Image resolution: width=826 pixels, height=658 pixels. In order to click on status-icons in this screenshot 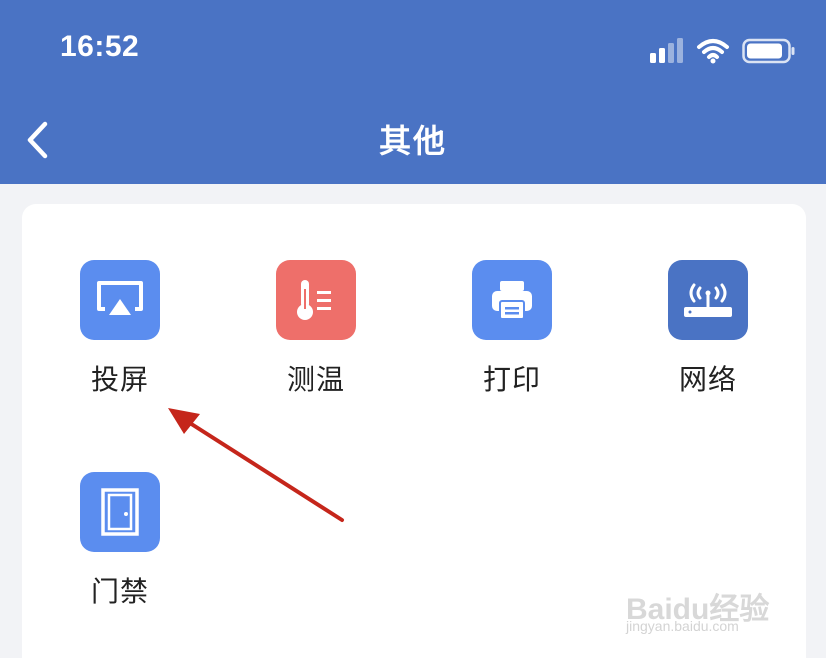, I will do `click(722, 51)`.